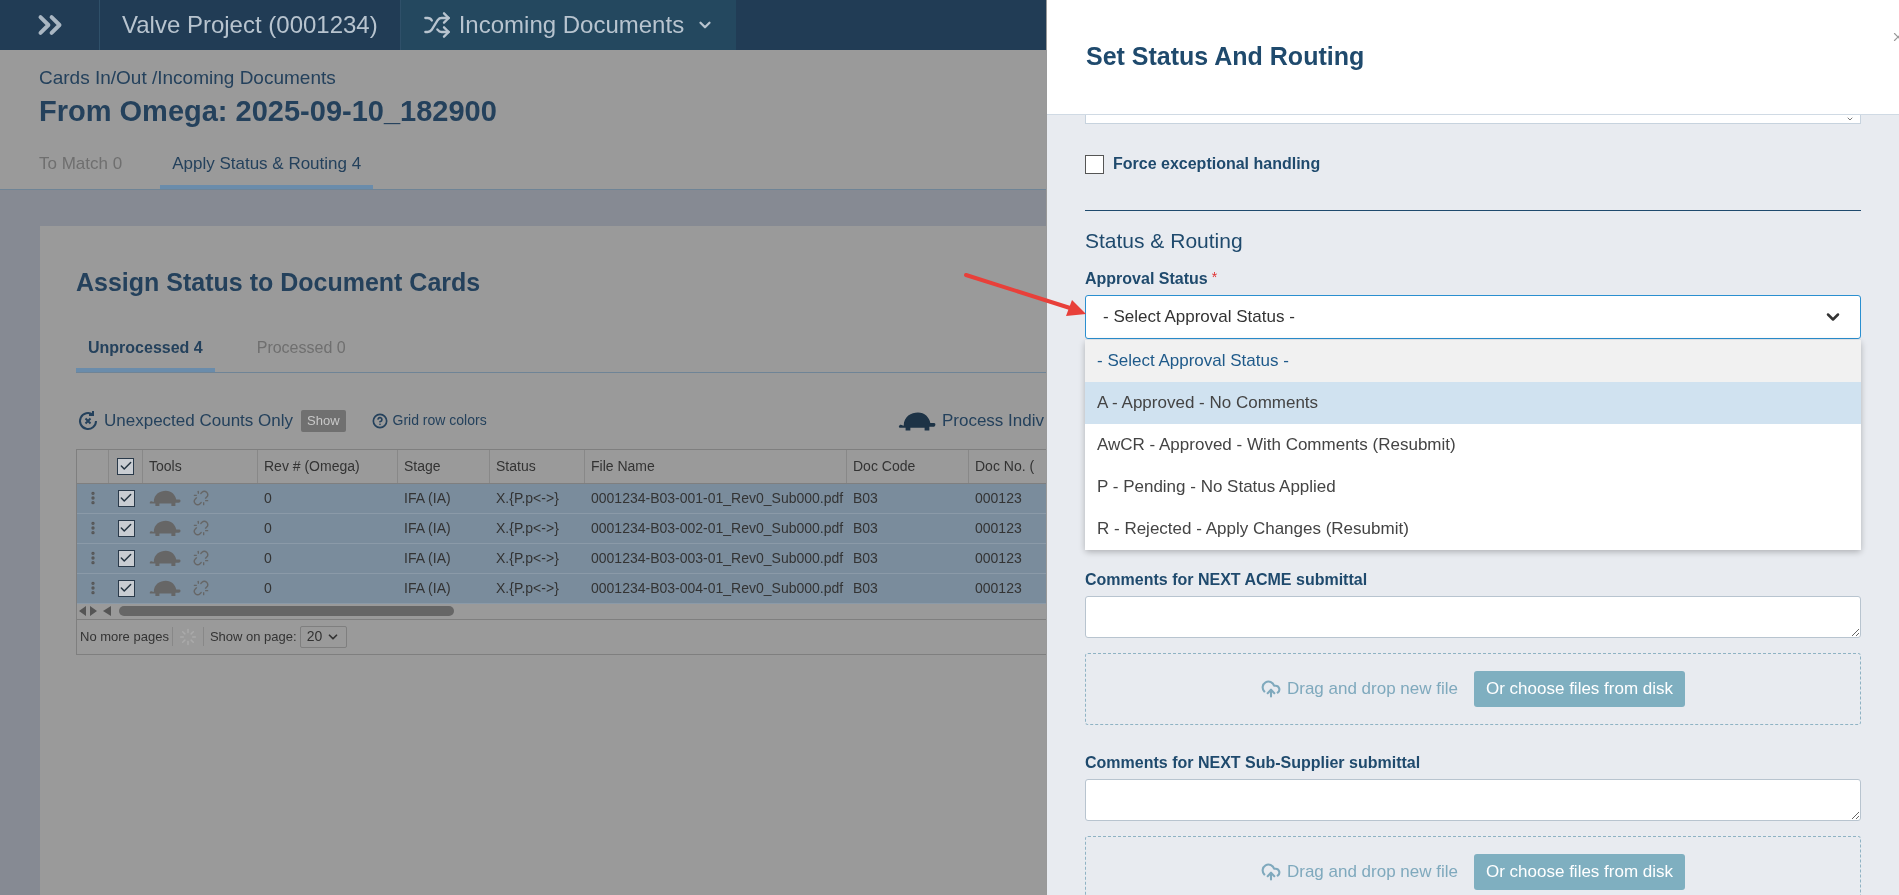  Describe the element at coordinates (200, 466) in the screenshot. I see `column-header: Tools` at that location.